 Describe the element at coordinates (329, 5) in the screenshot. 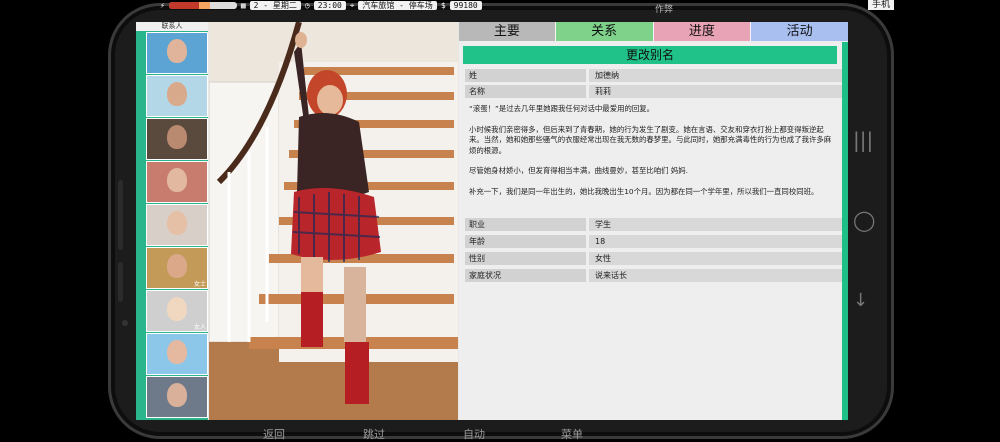

I see `time-label: 23:00` at that location.